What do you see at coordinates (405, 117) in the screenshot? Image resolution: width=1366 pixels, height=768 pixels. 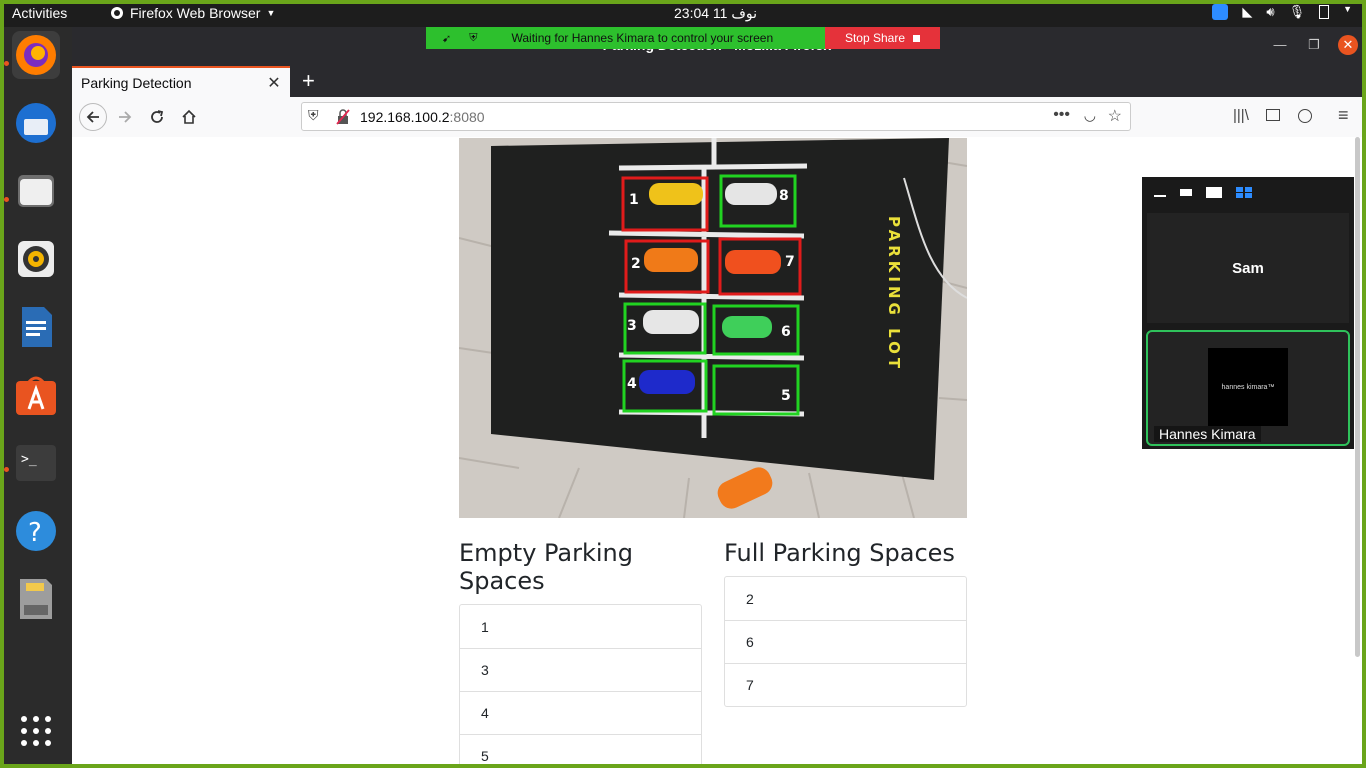 I see `url-host: 192.168.100.2` at bounding box center [405, 117].